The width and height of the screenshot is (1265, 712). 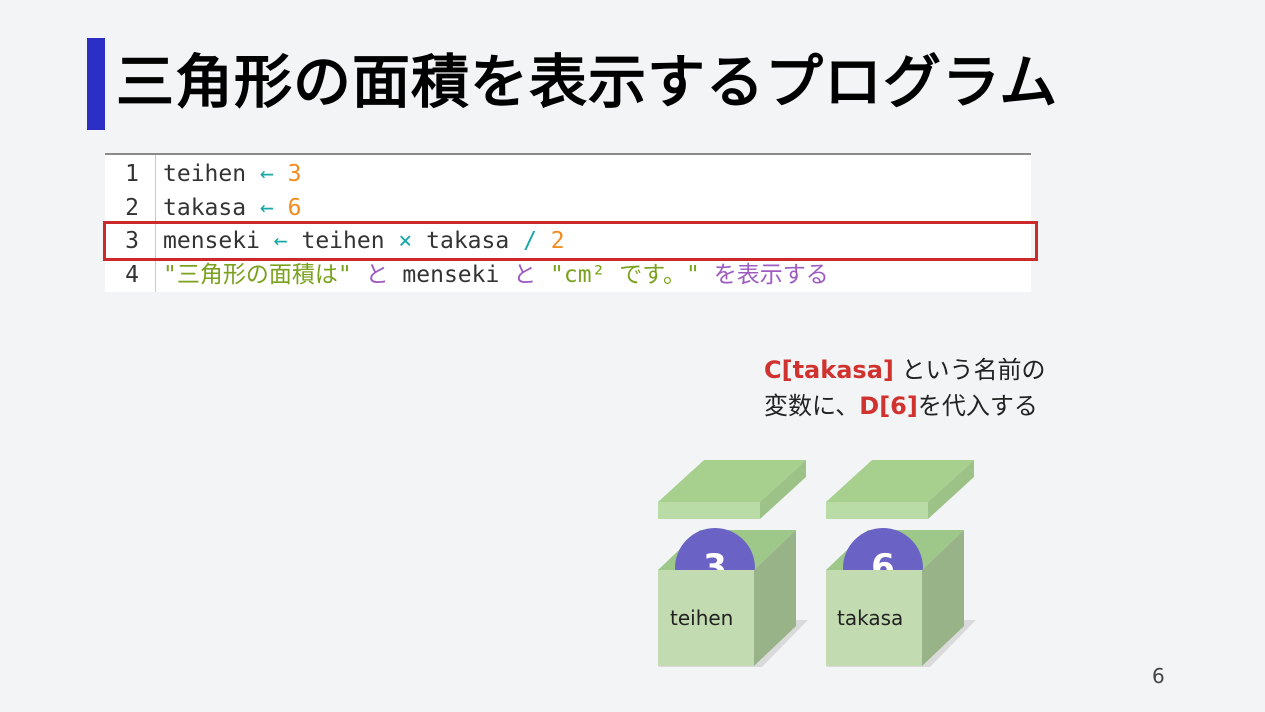 What do you see at coordinates (817, 563) in the screenshot?
I see `variable-boxes-illustration: 3 6` at bounding box center [817, 563].